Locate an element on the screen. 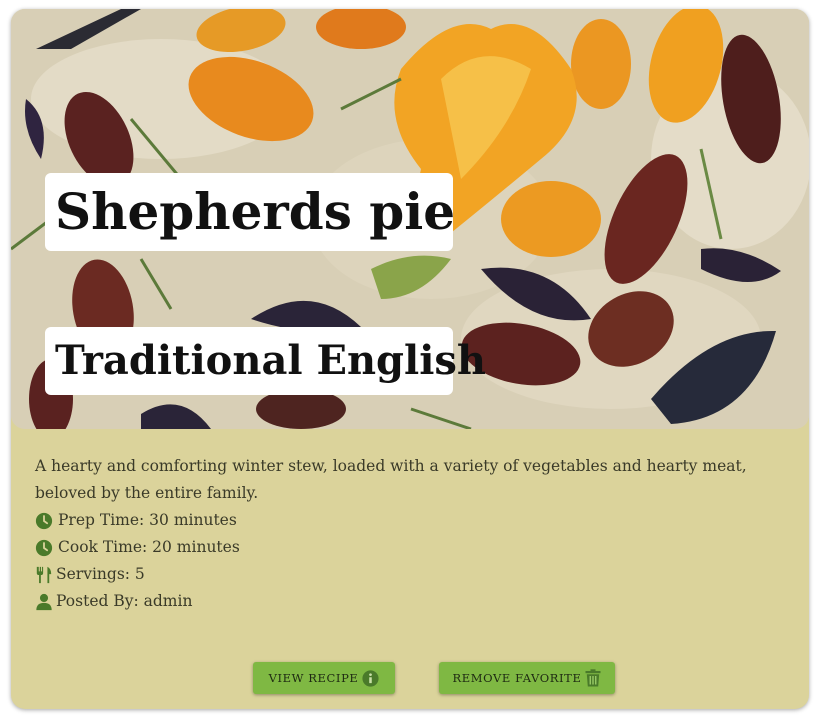 The width and height of the screenshot is (822, 723). cook-time-text: Cook Time: 20 minutes is located at coordinates (149, 547).